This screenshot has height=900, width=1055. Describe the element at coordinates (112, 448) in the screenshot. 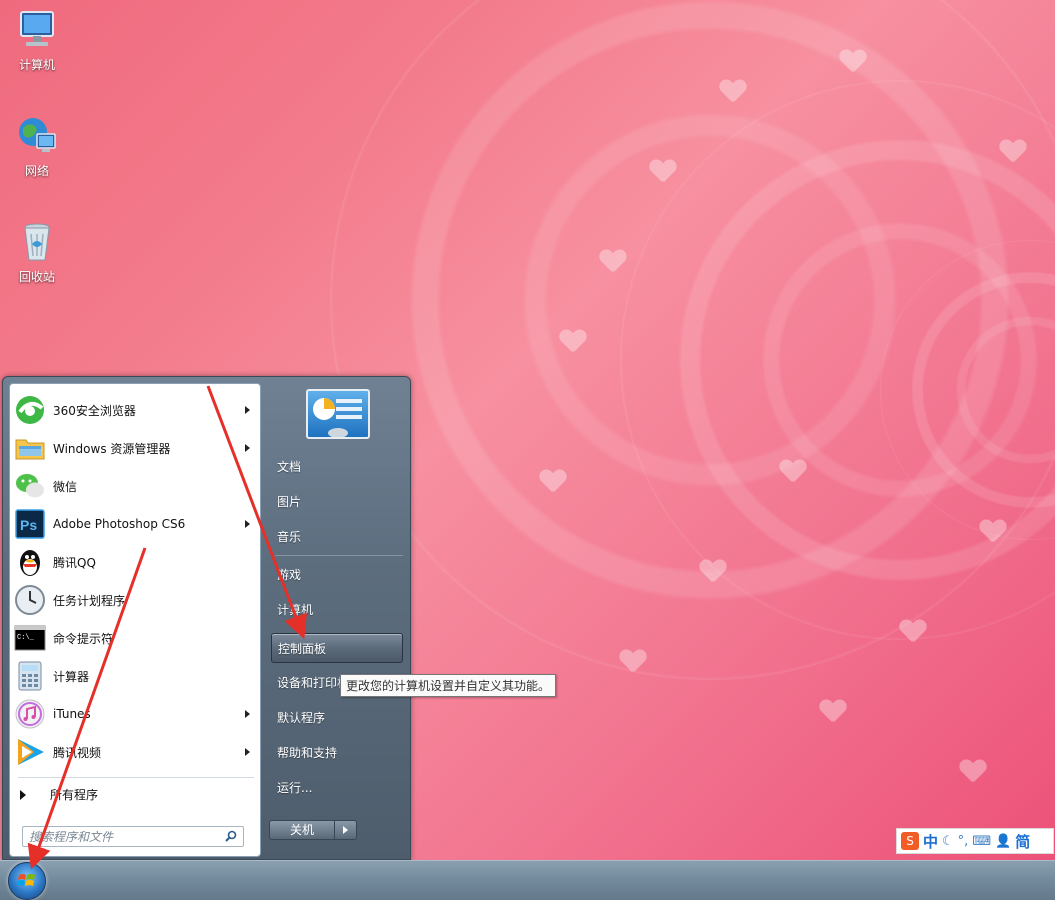

I see `program-label: Windows 资源管理器` at that location.